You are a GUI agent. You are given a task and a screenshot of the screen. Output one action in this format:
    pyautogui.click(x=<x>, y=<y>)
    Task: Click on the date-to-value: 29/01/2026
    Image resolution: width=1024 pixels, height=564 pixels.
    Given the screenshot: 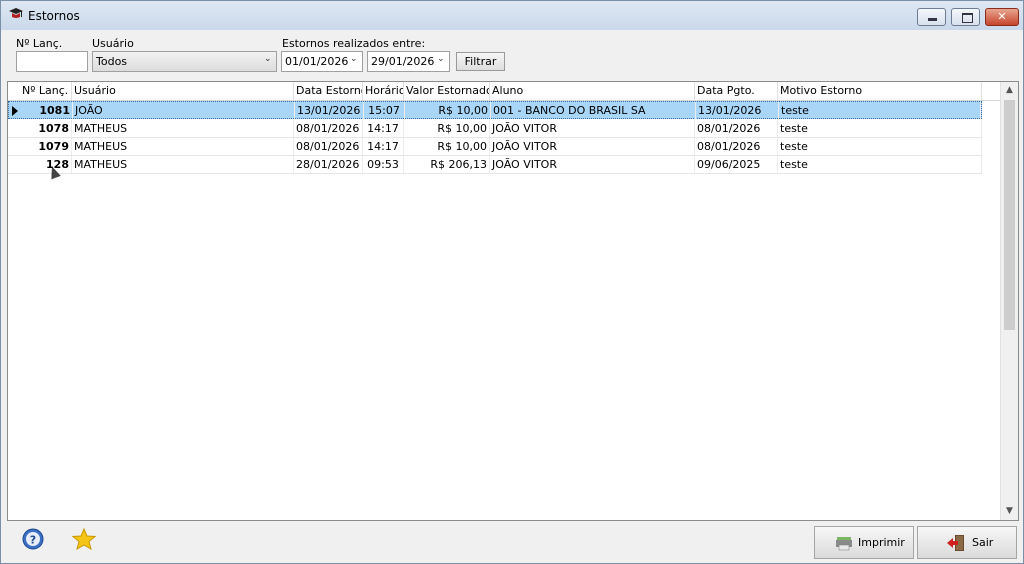 What is the action you would take?
    pyautogui.click(x=403, y=61)
    